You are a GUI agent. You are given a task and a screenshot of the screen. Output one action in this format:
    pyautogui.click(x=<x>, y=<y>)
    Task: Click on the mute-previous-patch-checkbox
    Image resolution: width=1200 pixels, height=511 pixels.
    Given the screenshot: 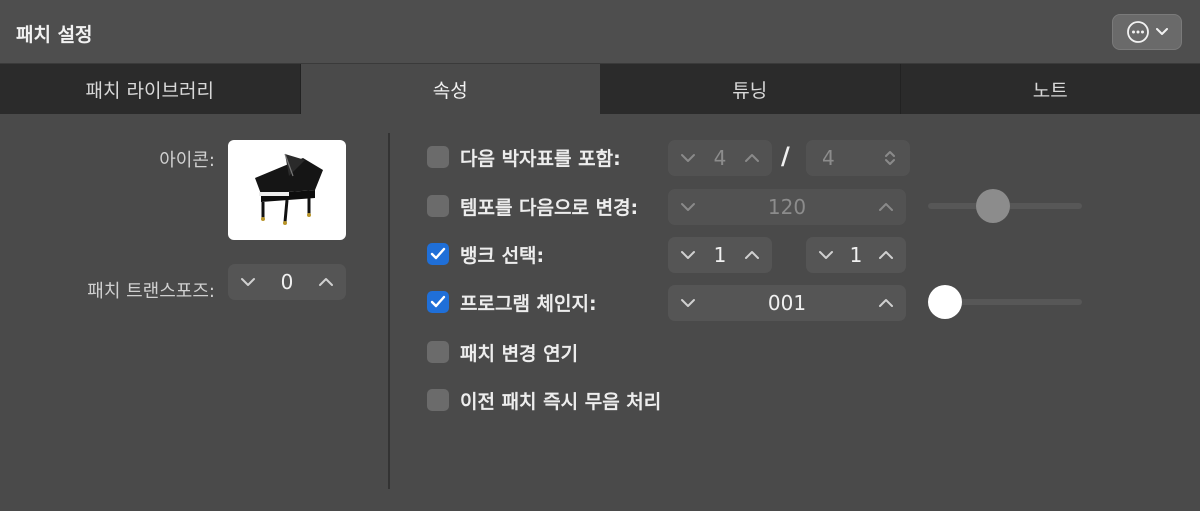 What is the action you would take?
    pyautogui.click(x=438, y=400)
    